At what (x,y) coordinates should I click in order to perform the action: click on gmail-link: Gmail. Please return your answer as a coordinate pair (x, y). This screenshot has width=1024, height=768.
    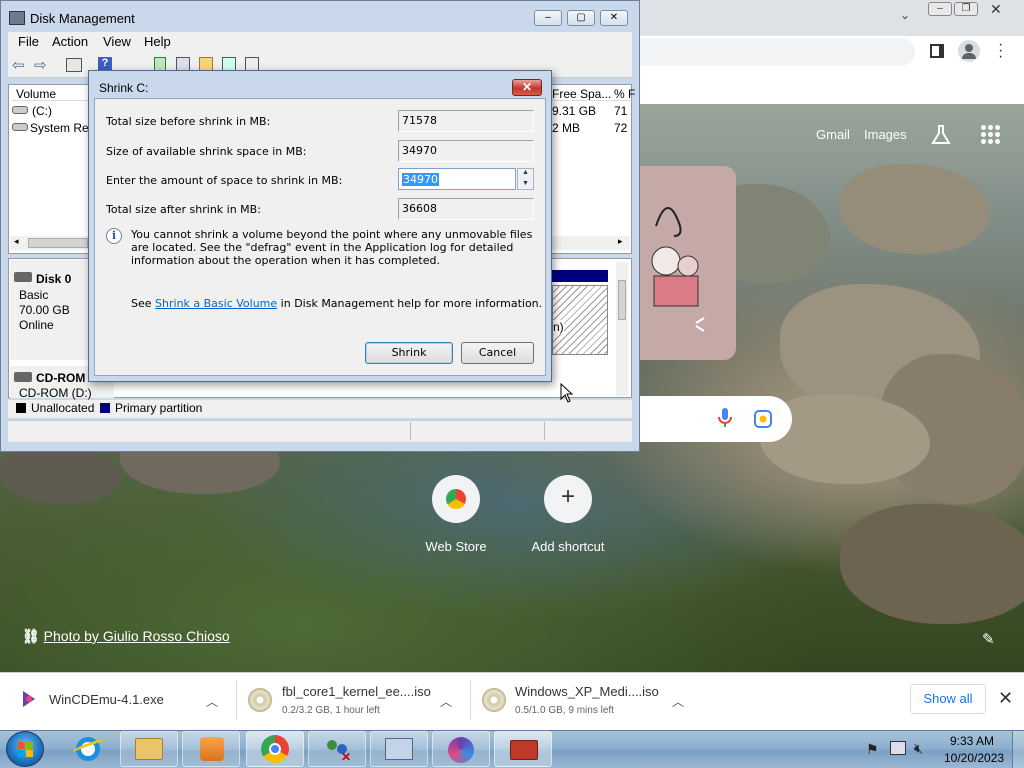
    Looking at the image, I should click on (833, 134).